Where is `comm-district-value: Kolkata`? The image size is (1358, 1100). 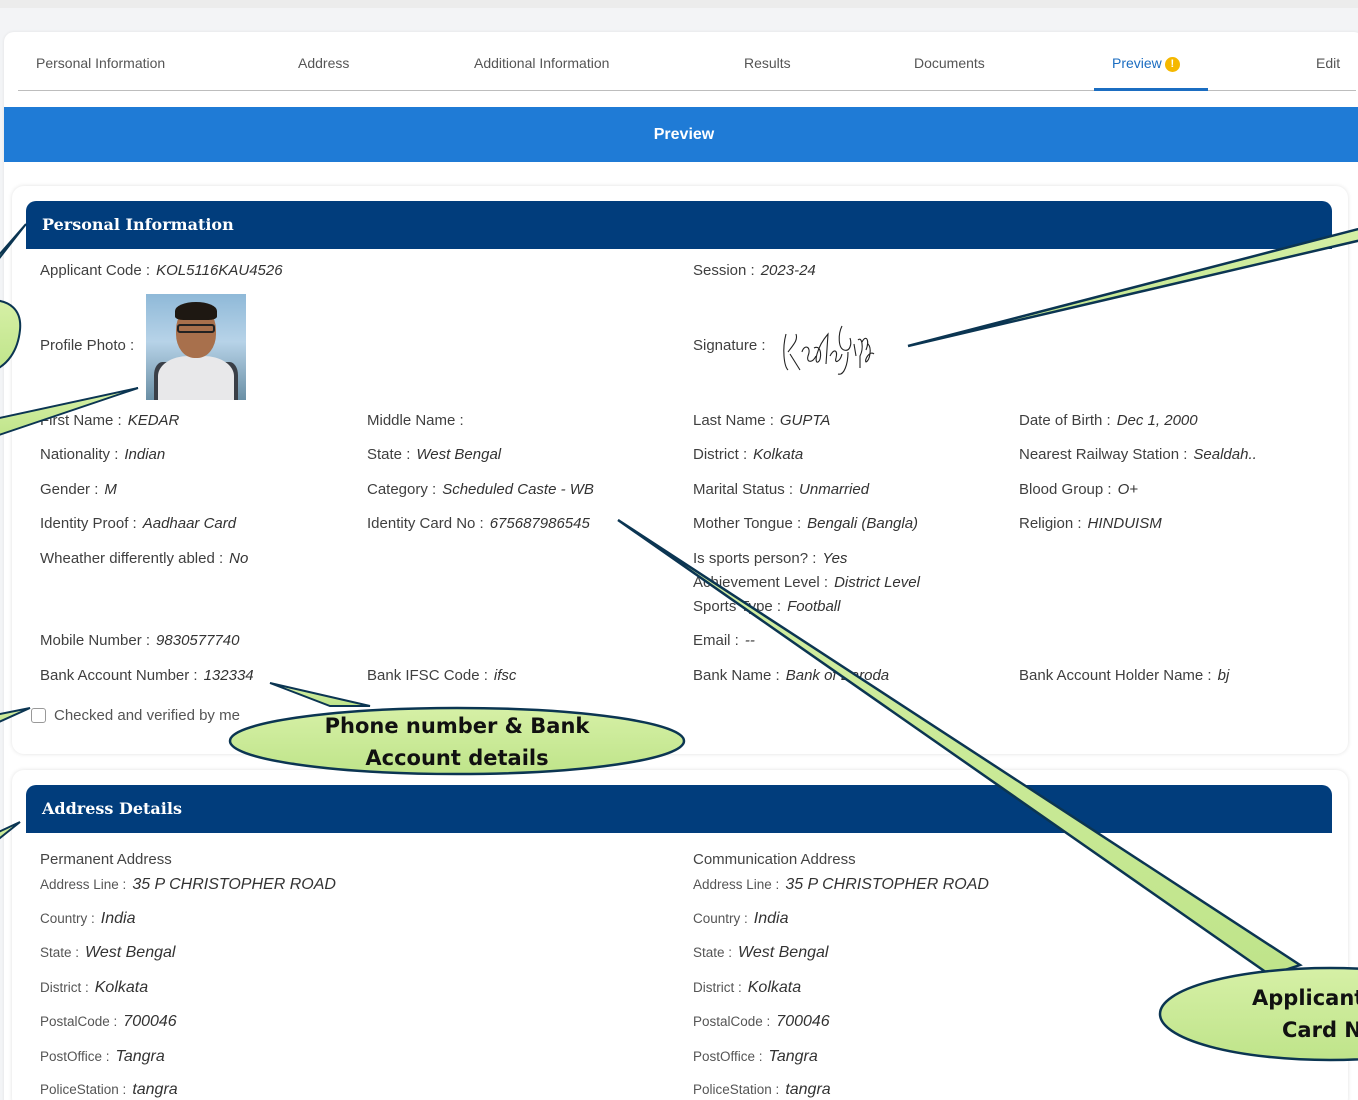 comm-district-value: Kolkata is located at coordinates (774, 987).